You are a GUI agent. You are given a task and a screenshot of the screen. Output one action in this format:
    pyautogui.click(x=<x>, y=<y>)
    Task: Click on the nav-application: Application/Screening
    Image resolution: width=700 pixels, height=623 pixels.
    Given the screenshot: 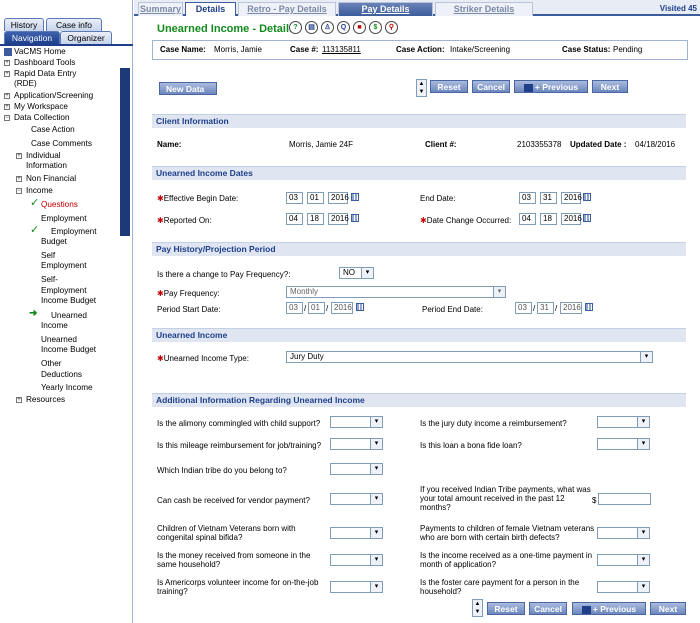 What is the action you would take?
    pyautogui.click(x=53, y=96)
    